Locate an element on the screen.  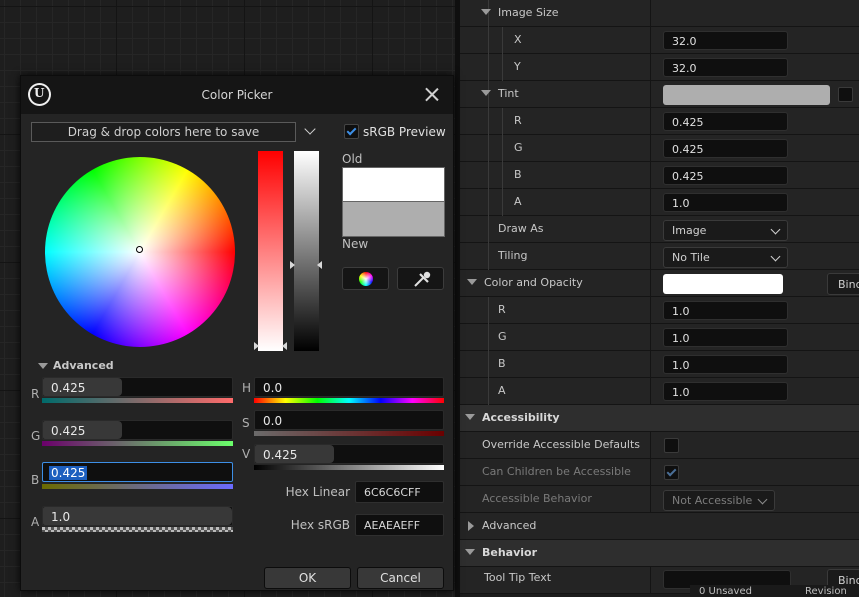
eyedropper-icon is located at coordinates (422, 279).